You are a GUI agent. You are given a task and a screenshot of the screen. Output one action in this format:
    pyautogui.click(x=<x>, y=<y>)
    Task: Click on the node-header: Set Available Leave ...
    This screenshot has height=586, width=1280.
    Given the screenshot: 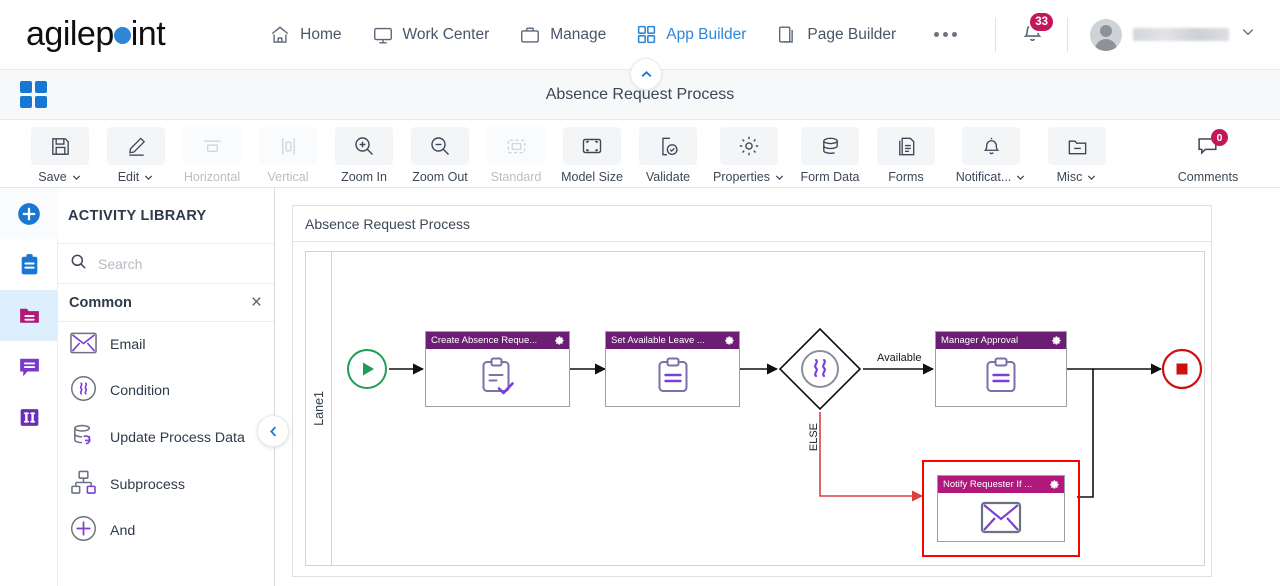 What is the action you would take?
    pyautogui.click(x=672, y=340)
    